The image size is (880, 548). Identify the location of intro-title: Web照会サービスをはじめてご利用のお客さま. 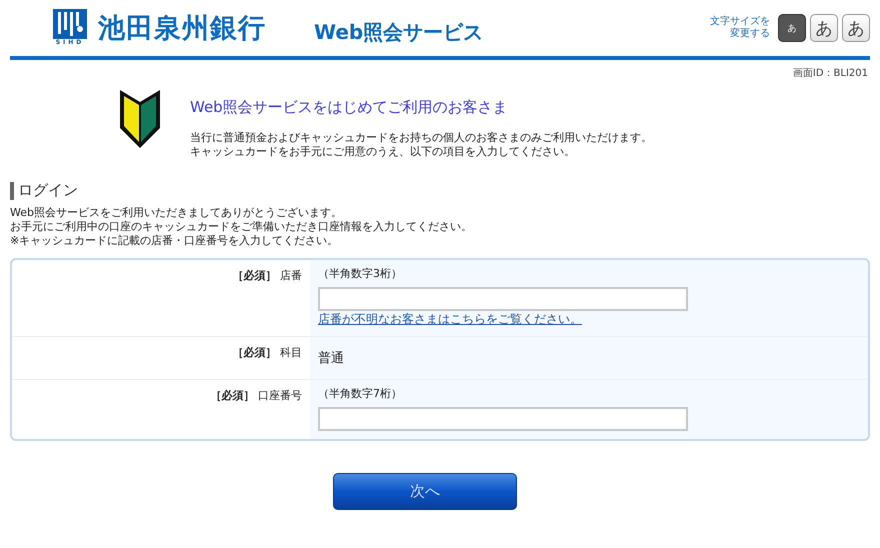
(349, 107).